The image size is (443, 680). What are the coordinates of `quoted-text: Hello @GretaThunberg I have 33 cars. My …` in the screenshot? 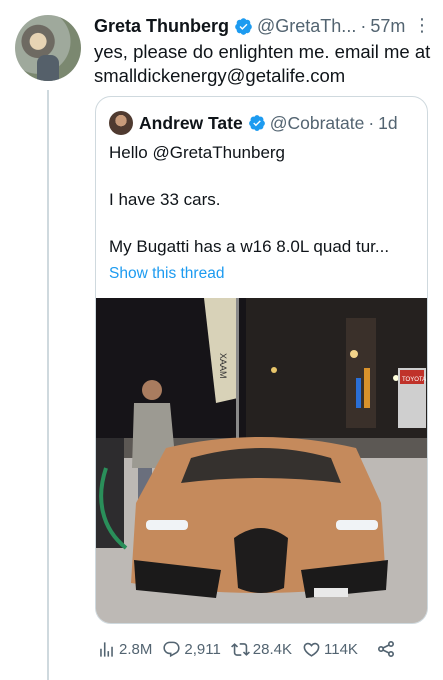 It's located at (264, 199).